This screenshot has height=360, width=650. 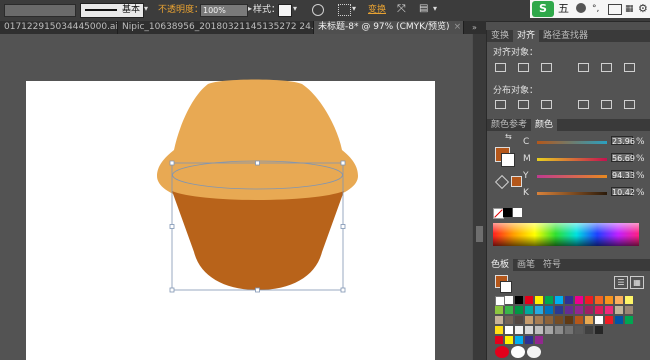 I want to click on ime-mode-label: 五, so click(x=563, y=9).